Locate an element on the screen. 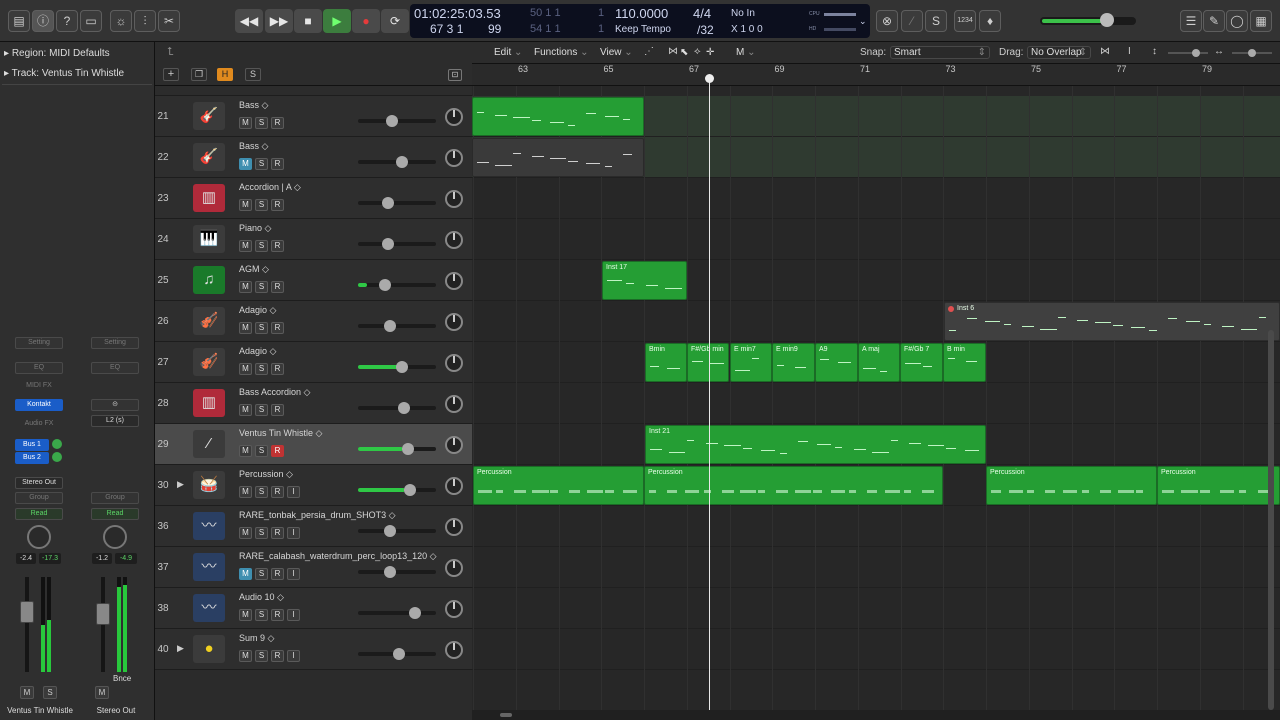 The width and height of the screenshot is (1280, 720). horizontal-zoom-icon: ↔ is located at coordinates (1219, 51).